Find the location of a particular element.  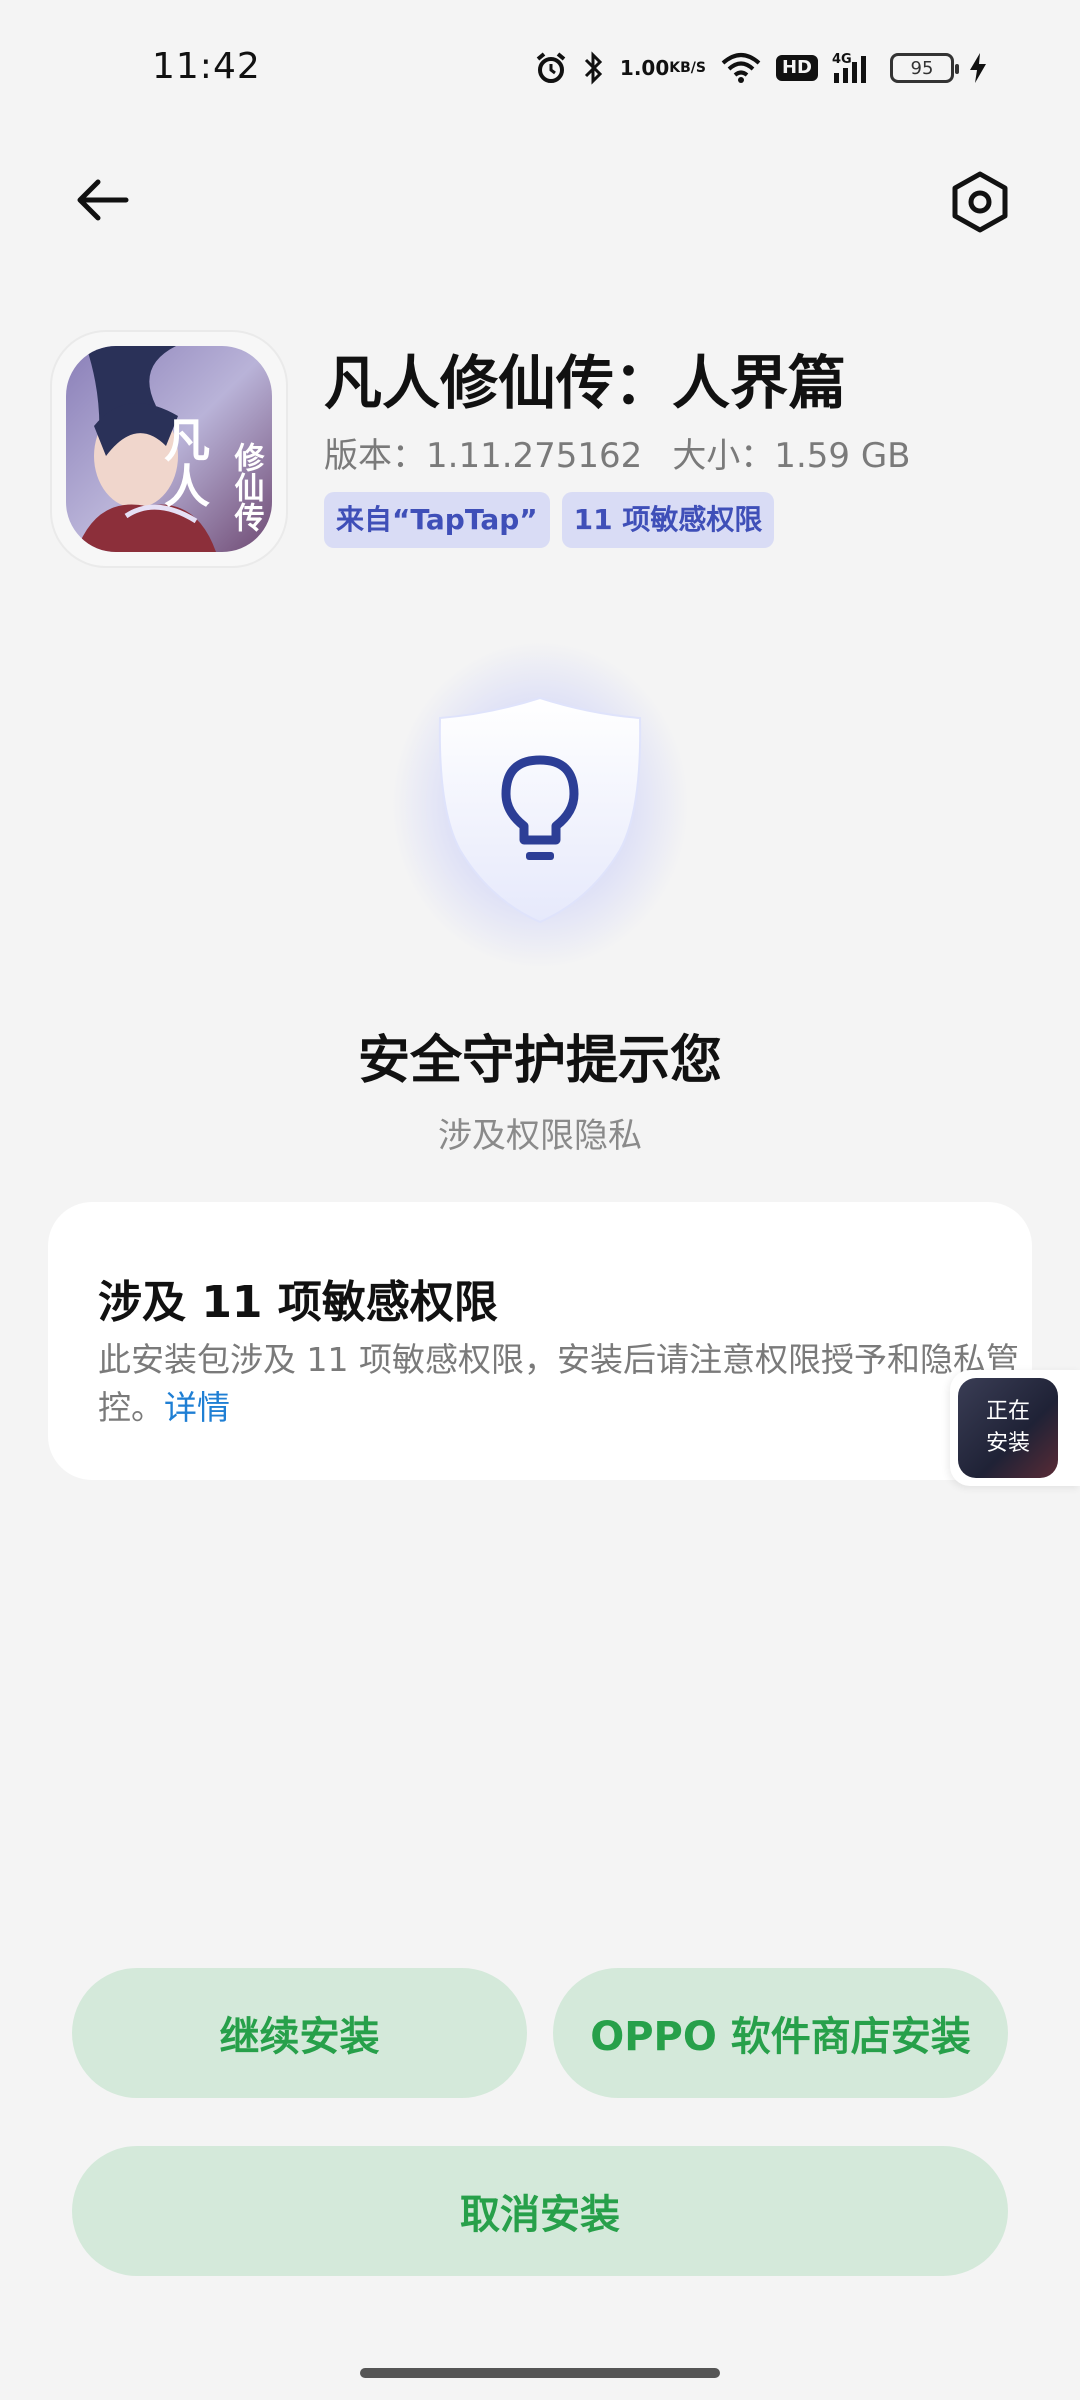

installing-line2: 安装 is located at coordinates (1007, 1443).